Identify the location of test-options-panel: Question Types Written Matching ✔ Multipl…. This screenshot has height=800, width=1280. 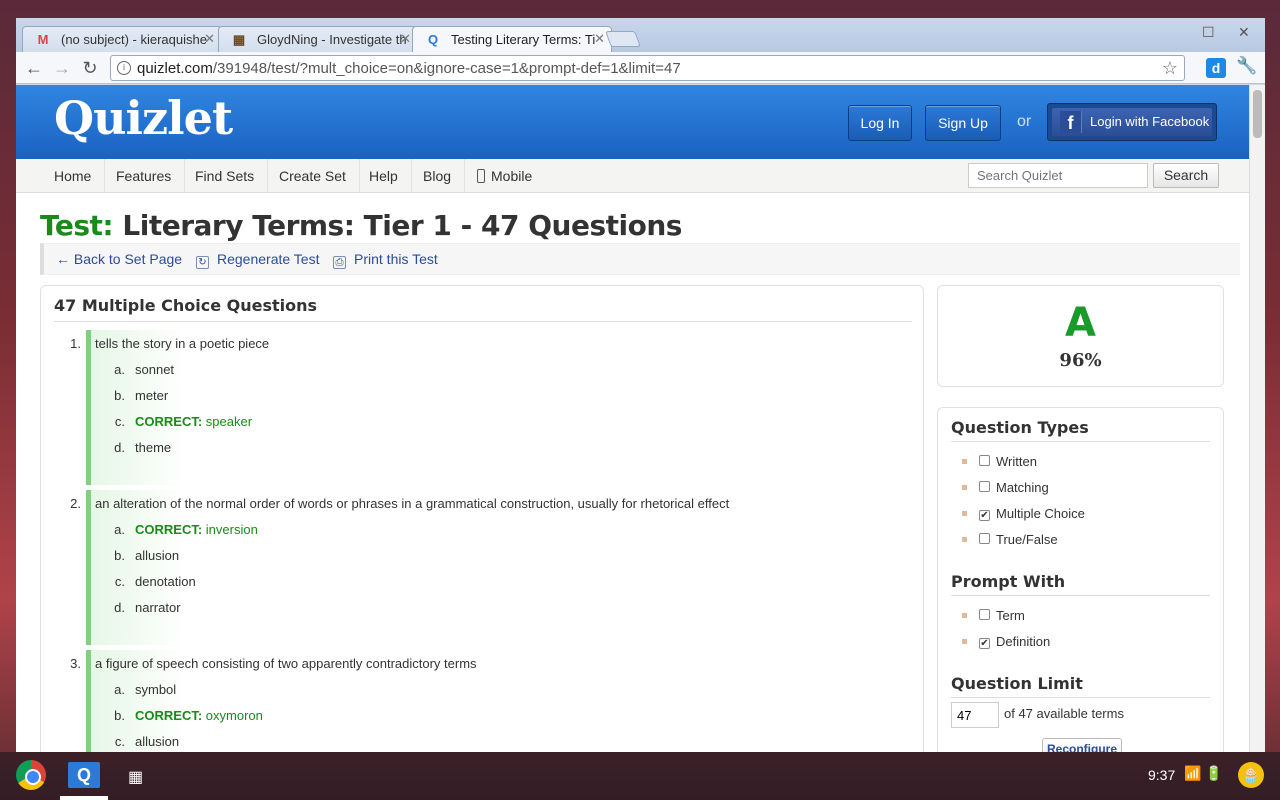
(1080, 579).